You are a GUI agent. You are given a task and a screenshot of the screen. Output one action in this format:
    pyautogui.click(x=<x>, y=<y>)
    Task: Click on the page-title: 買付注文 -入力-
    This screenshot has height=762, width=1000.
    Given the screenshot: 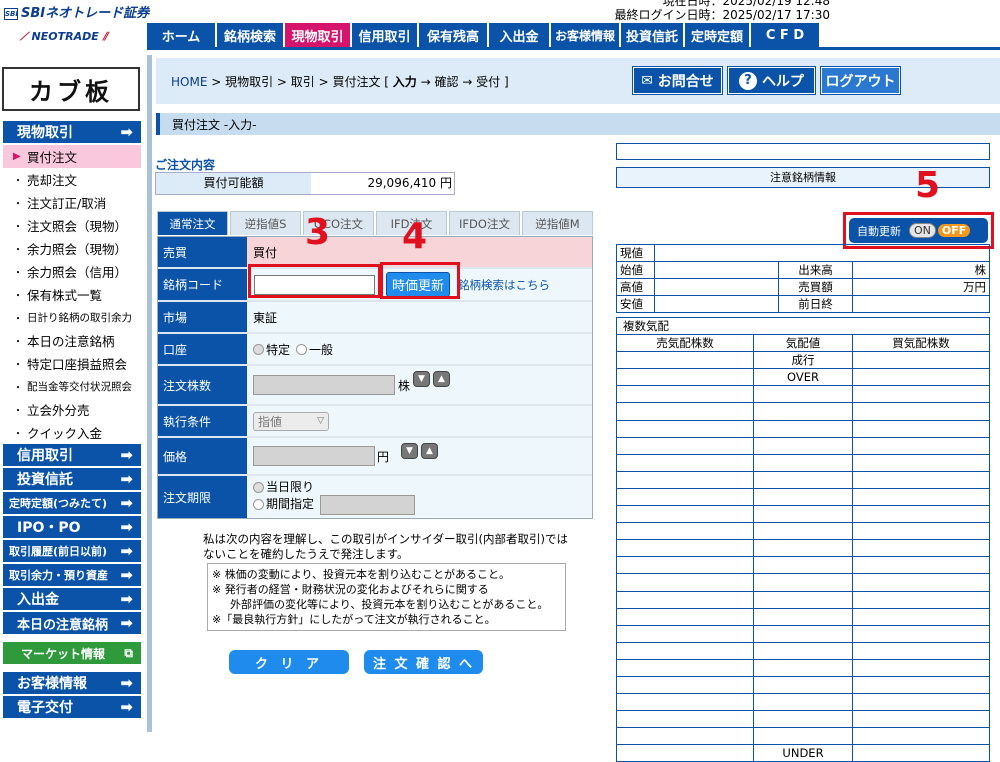 What is the action you would take?
    pyautogui.click(x=578, y=124)
    